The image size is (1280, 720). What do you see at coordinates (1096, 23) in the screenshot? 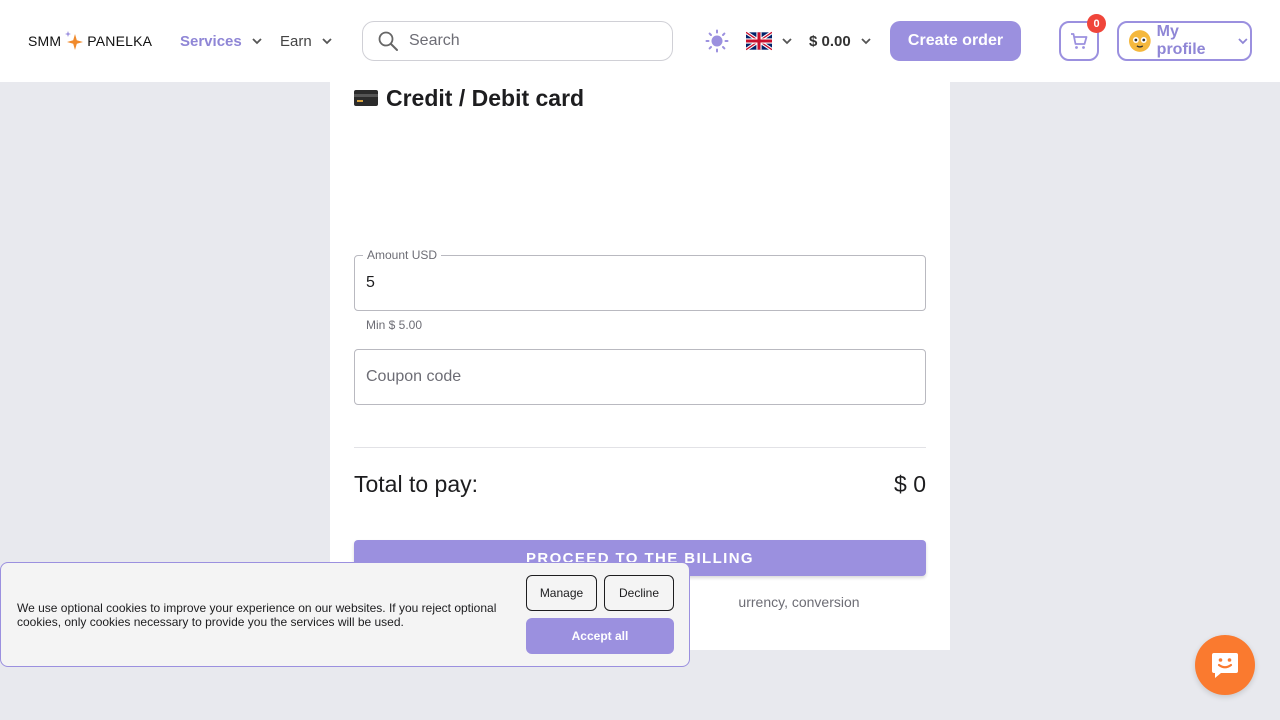
I see `cart-count-badge: 0` at bounding box center [1096, 23].